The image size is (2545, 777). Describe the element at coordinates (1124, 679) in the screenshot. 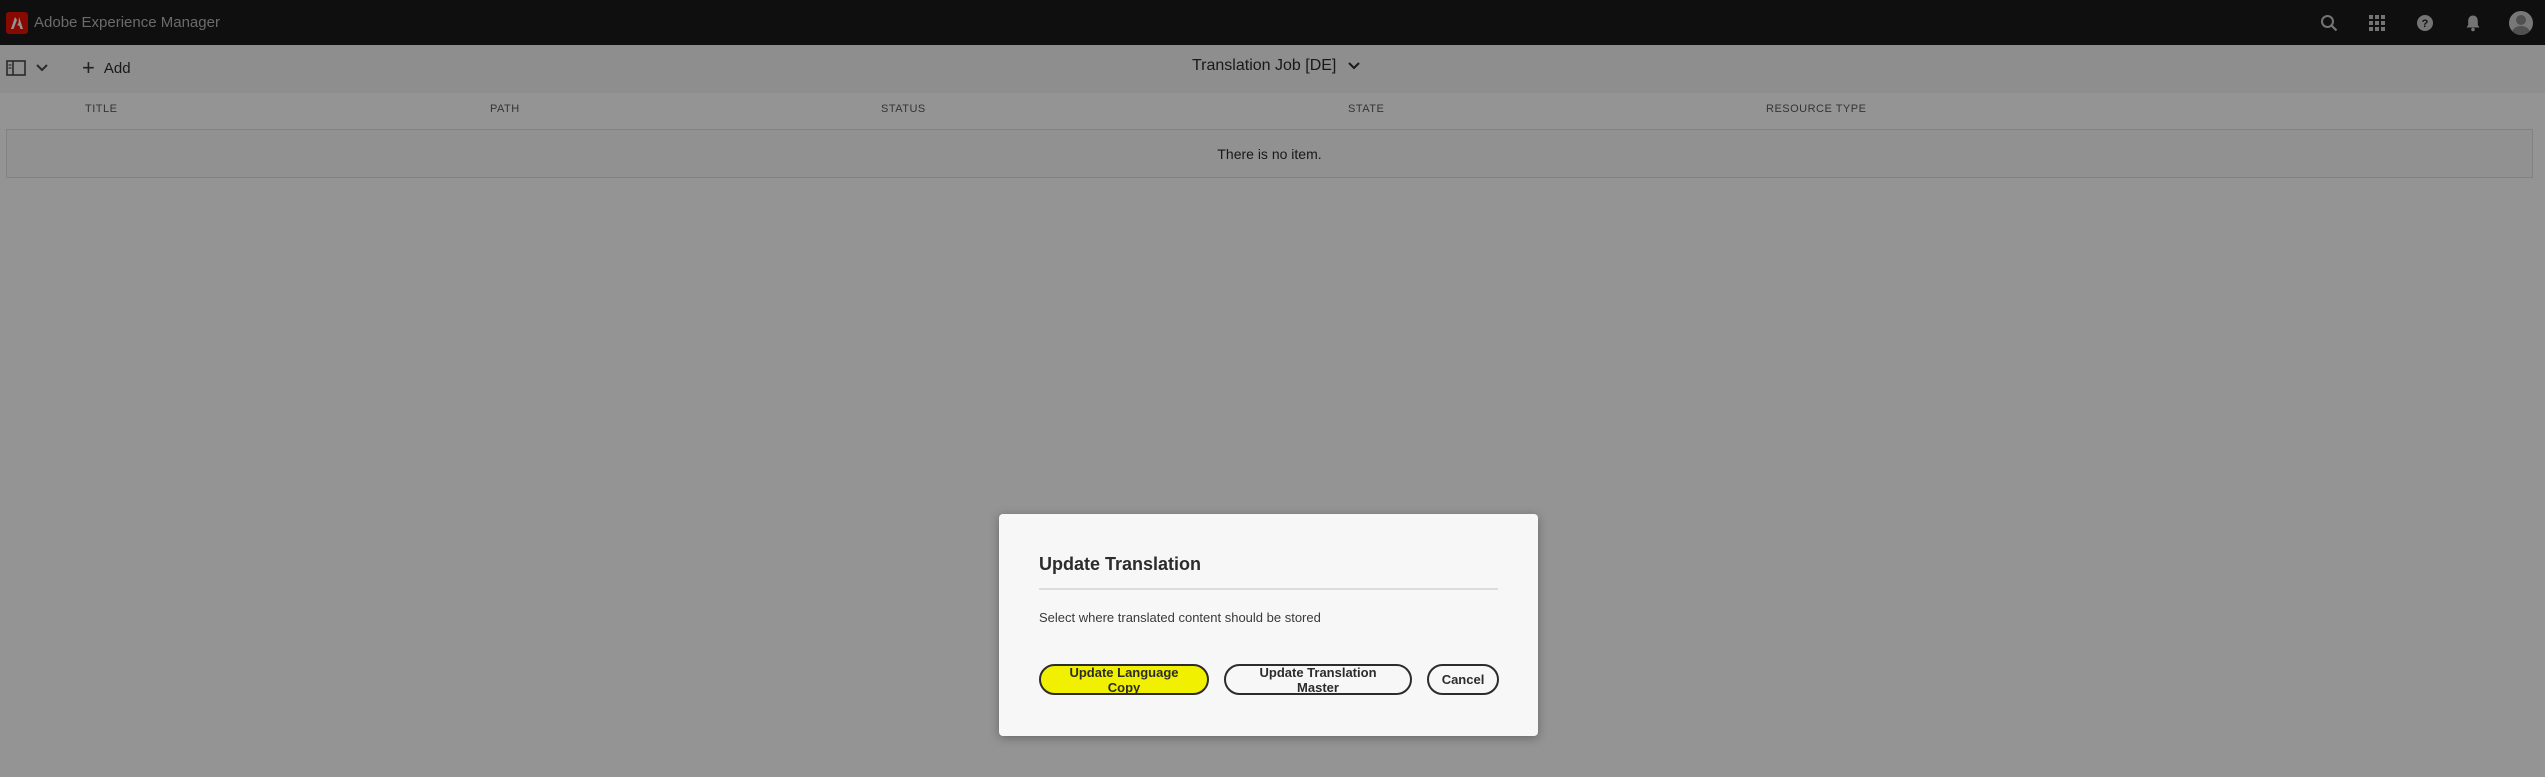

I see `update-language-copy-button: Update Language Copy` at that location.